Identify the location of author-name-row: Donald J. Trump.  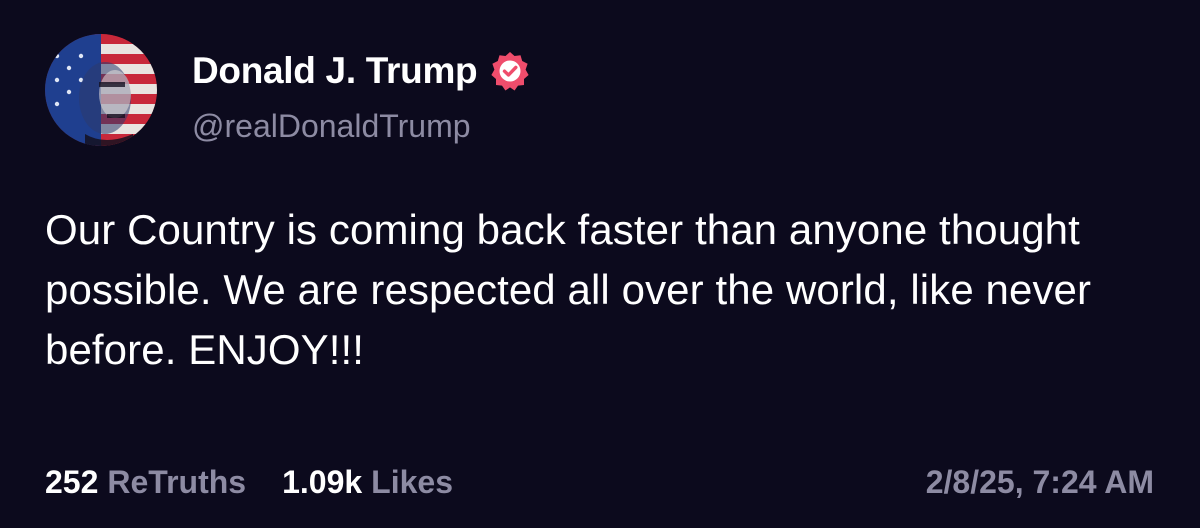
(361, 71).